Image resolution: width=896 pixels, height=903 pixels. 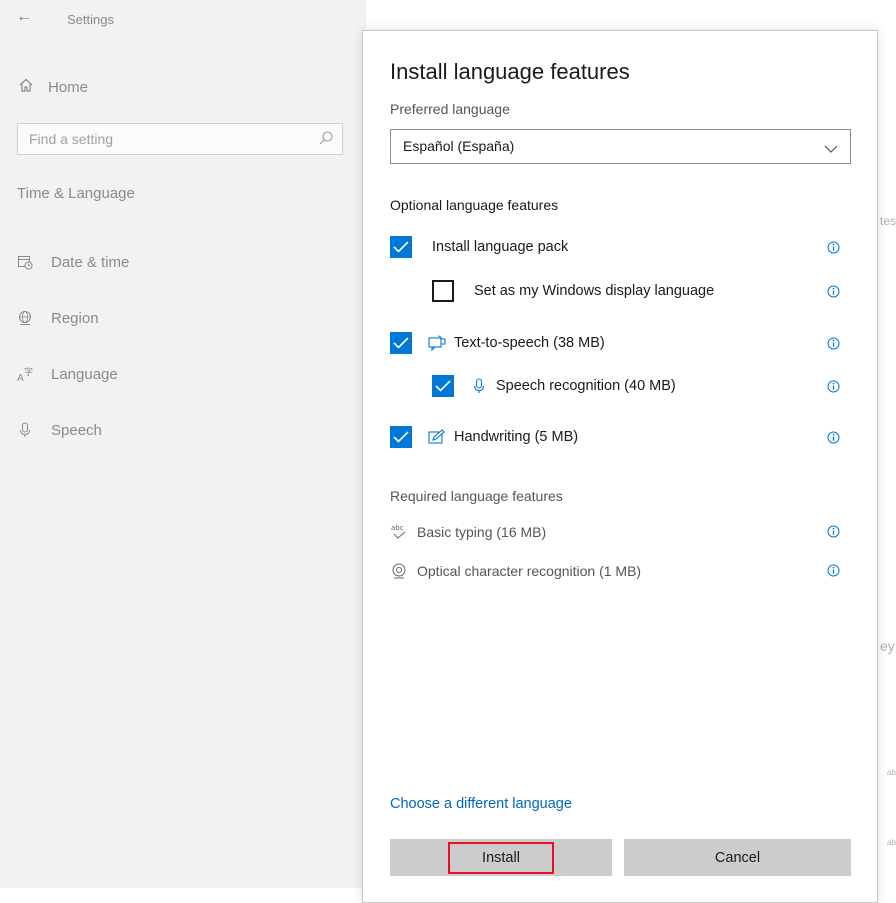 I want to click on feature-row-language-pack: Install language pack, so click(x=479, y=247).